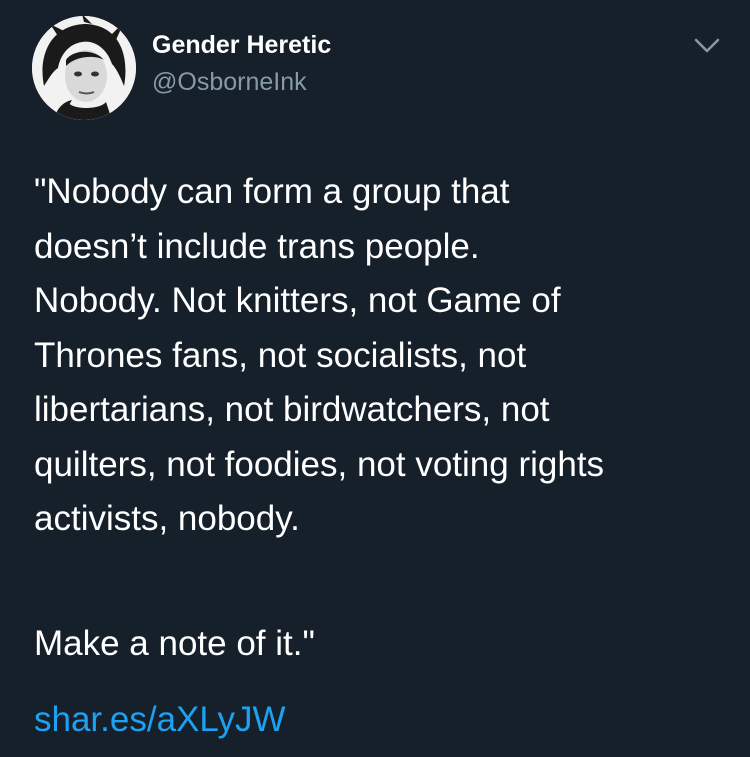  What do you see at coordinates (160, 720) in the screenshot?
I see `tweet-link: shar.es/aXLyJW` at bounding box center [160, 720].